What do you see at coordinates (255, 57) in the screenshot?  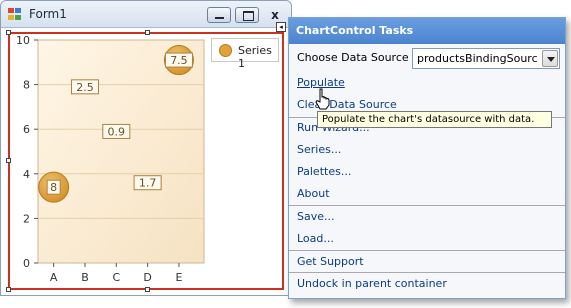 I see `legend-label: Series 1` at bounding box center [255, 57].